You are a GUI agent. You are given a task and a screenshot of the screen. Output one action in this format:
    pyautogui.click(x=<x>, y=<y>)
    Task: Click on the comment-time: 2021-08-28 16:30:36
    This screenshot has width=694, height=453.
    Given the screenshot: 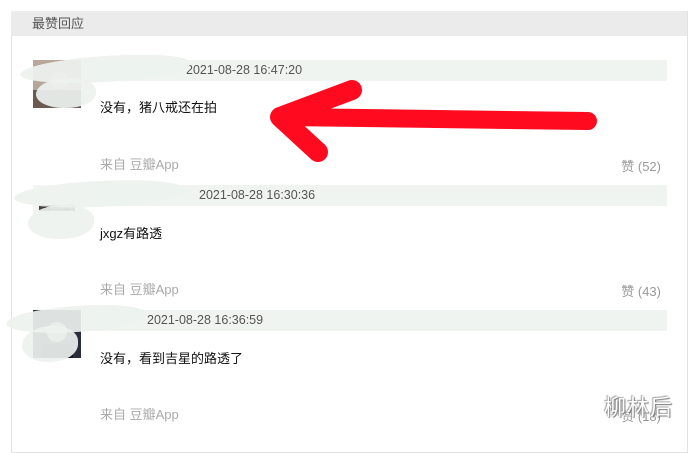 What is the action you would take?
    pyautogui.click(x=257, y=195)
    